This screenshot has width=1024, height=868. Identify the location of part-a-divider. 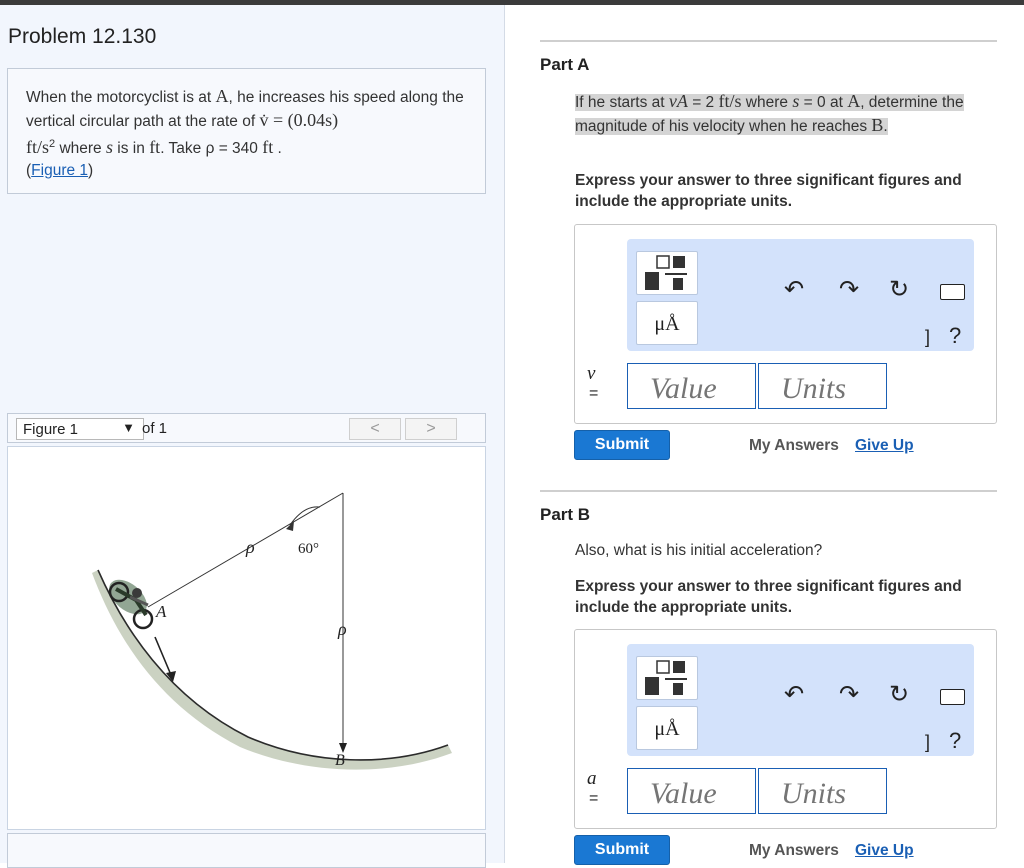
(768, 41).